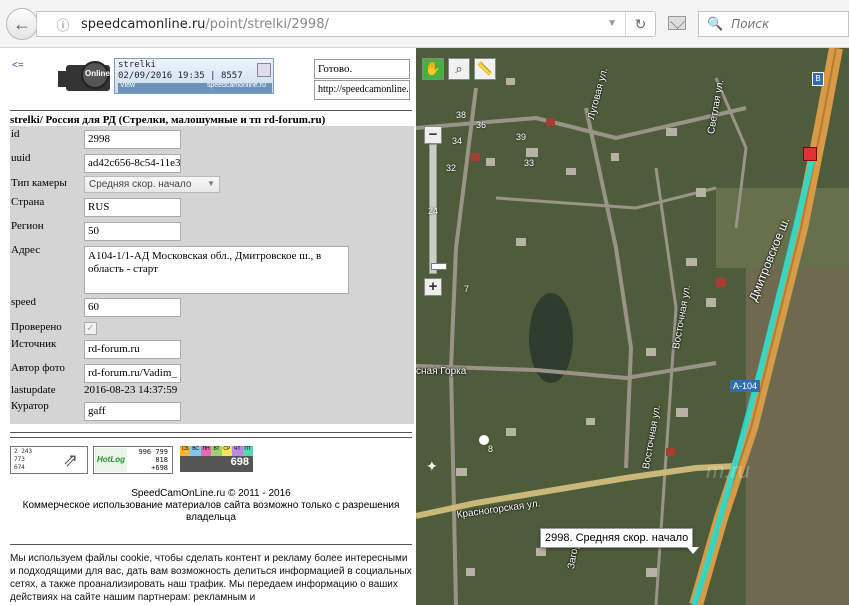  I want to click on banner-line1: strelki, so click(137, 65).